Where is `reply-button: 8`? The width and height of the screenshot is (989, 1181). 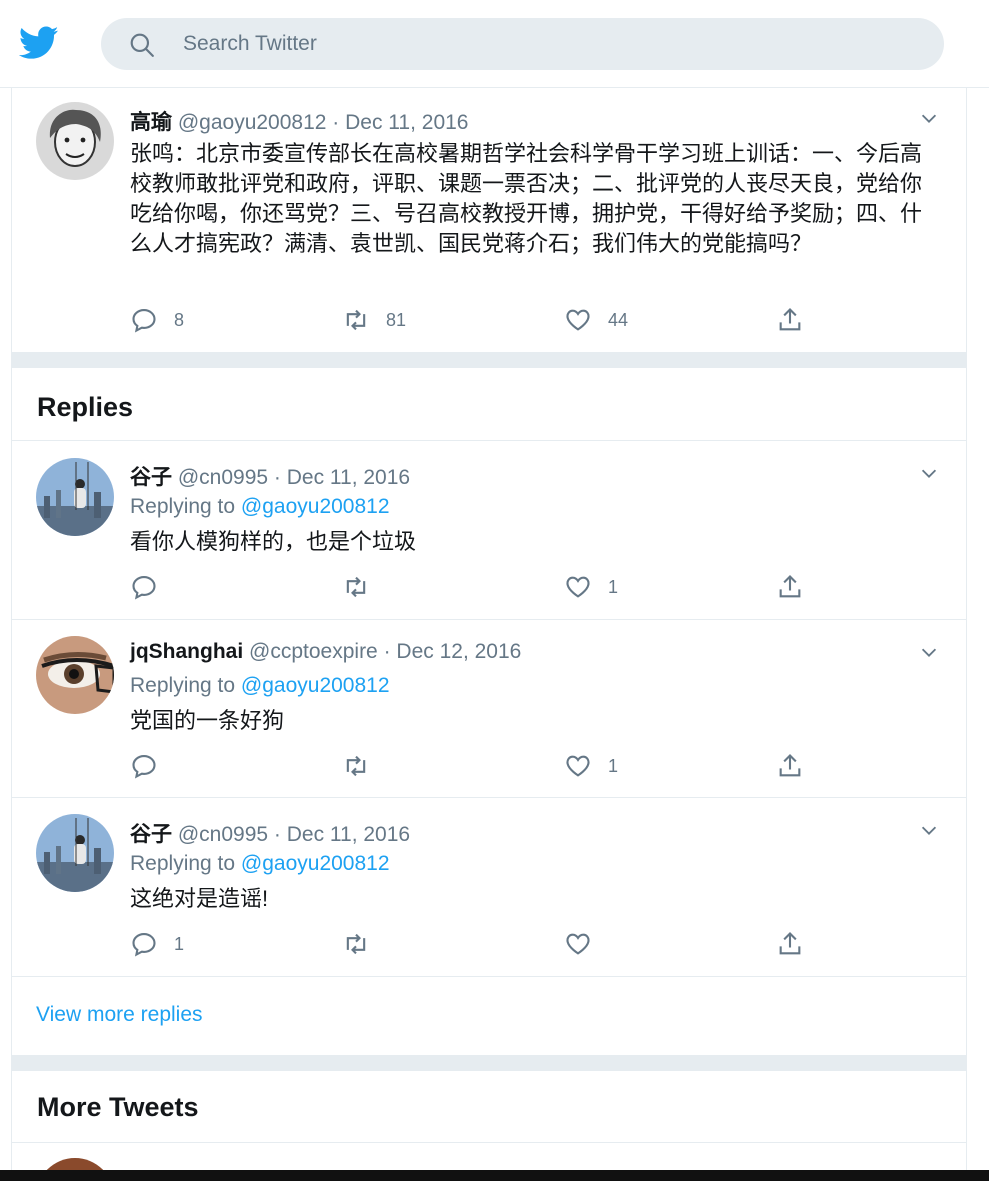
reply-button: 8 is located at coordinates (157, 320).